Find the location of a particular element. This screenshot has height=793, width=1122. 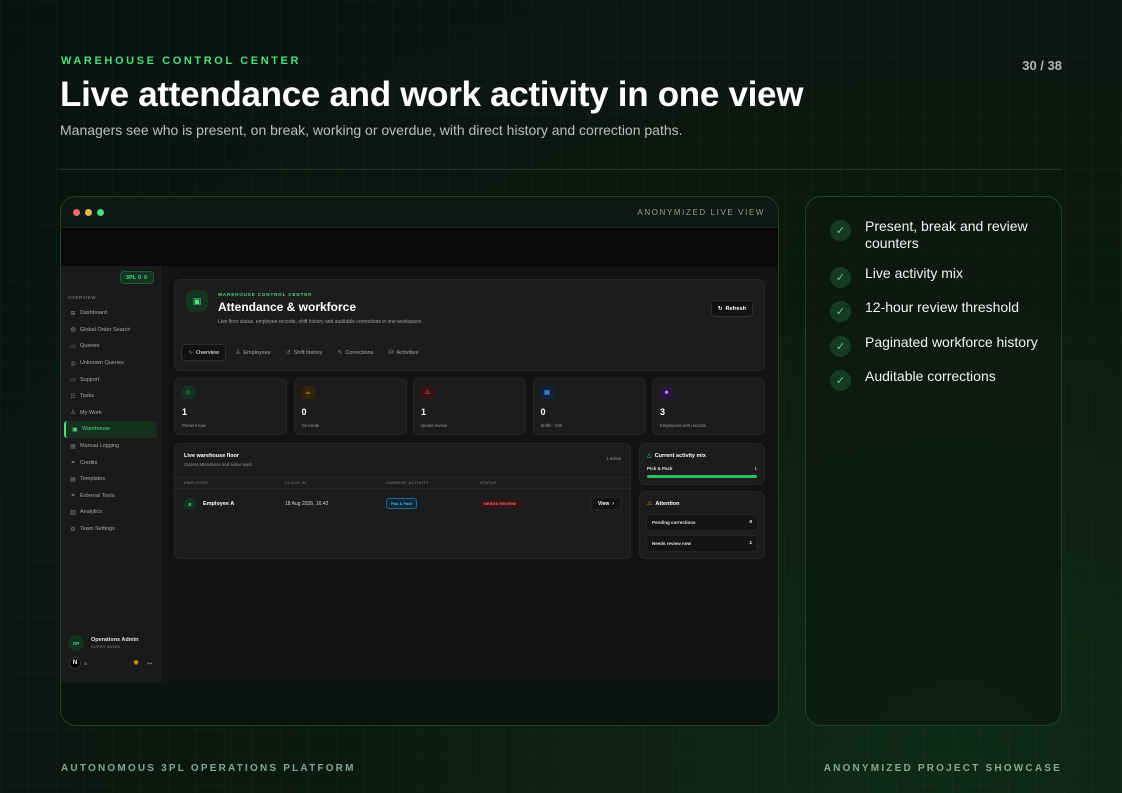

brand-badge-label: 3PL is located at coordinates (130, 277).